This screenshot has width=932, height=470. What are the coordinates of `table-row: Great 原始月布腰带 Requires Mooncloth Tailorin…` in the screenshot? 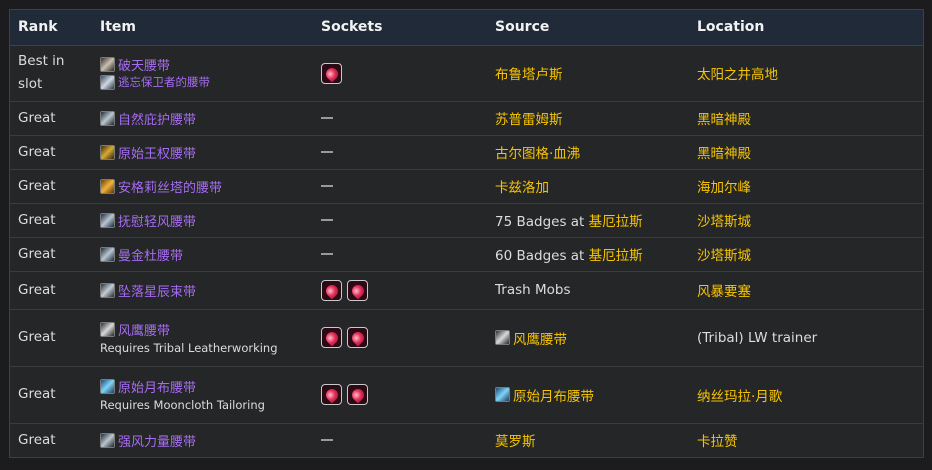 It's located at (466, 395).